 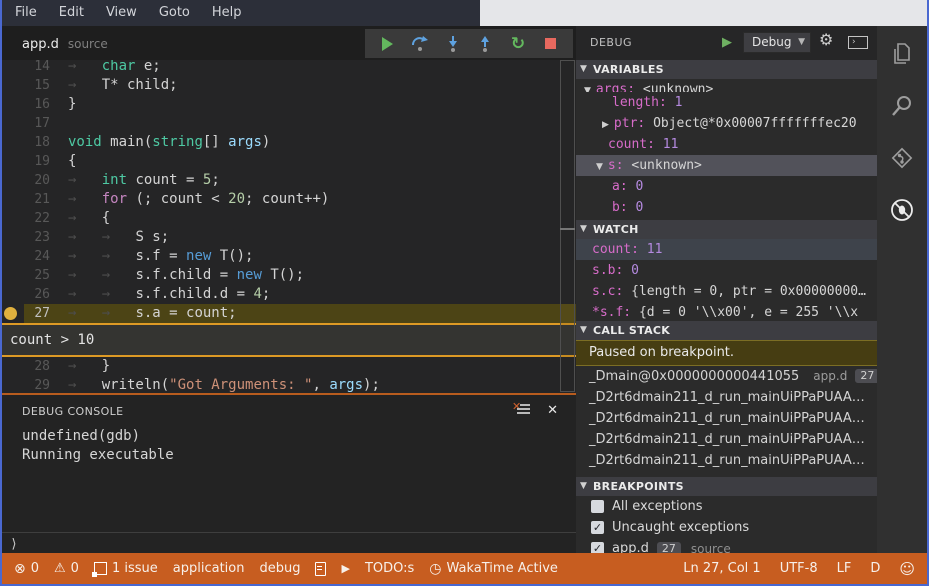 I want to click on continue-button, so click(x=387, y=44).